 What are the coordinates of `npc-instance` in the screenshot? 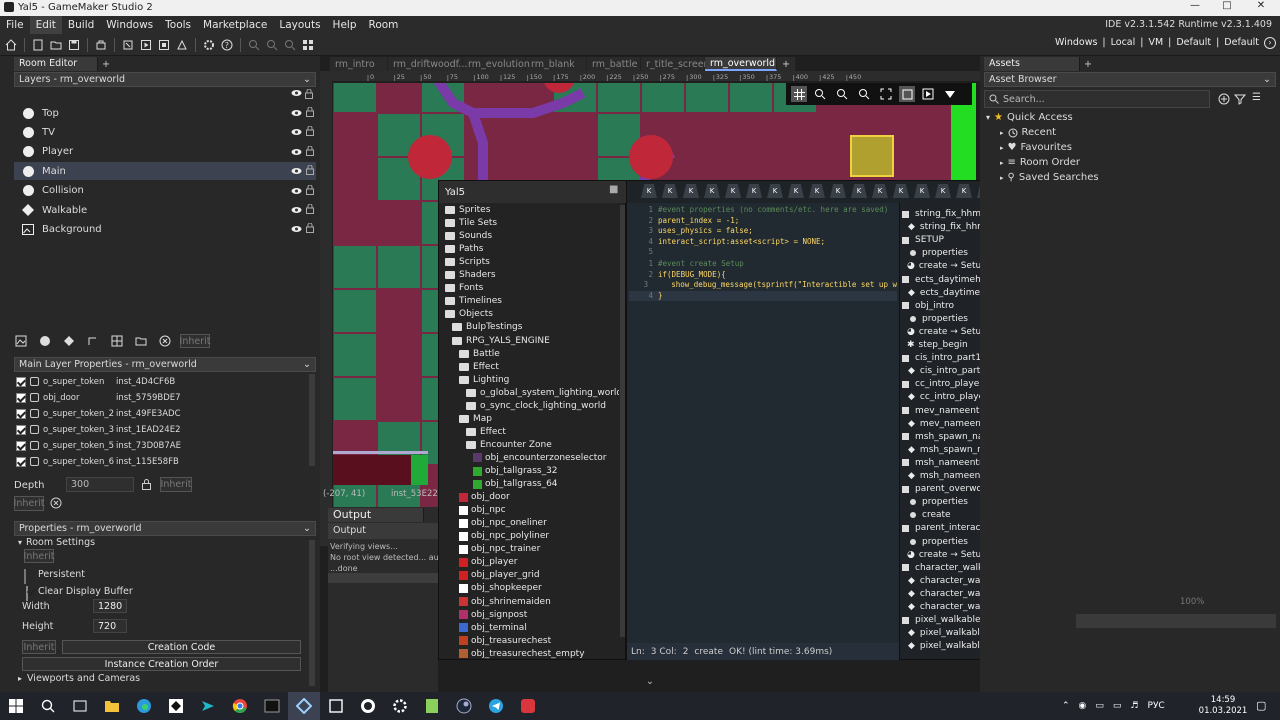 It's located at (430, 157).